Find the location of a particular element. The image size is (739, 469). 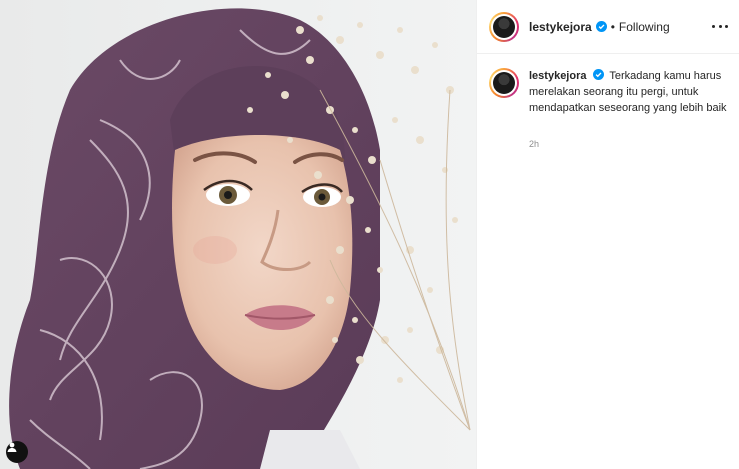

caption-username: lestykejora is located at coordinates (557, 76).